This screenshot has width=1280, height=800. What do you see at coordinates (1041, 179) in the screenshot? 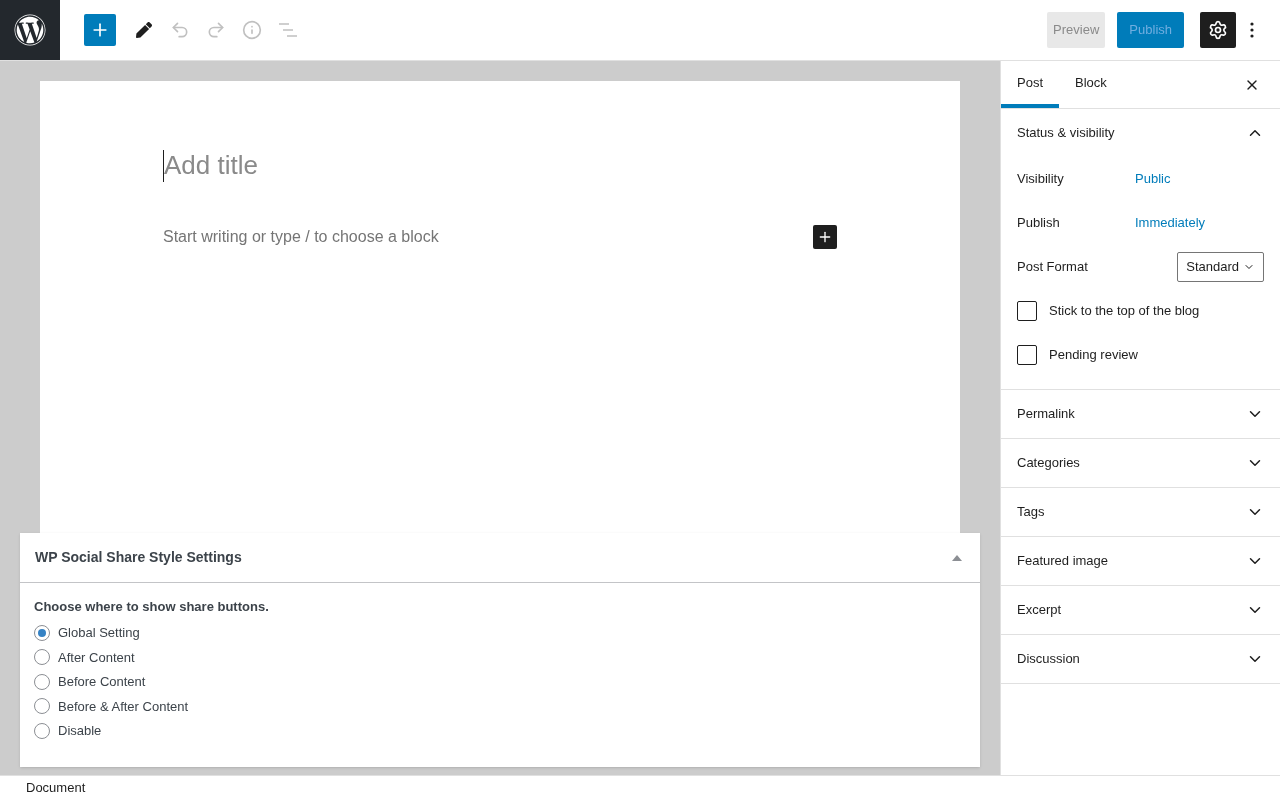
I see `field-label: Visibility` at bounding box center [1041, 179].